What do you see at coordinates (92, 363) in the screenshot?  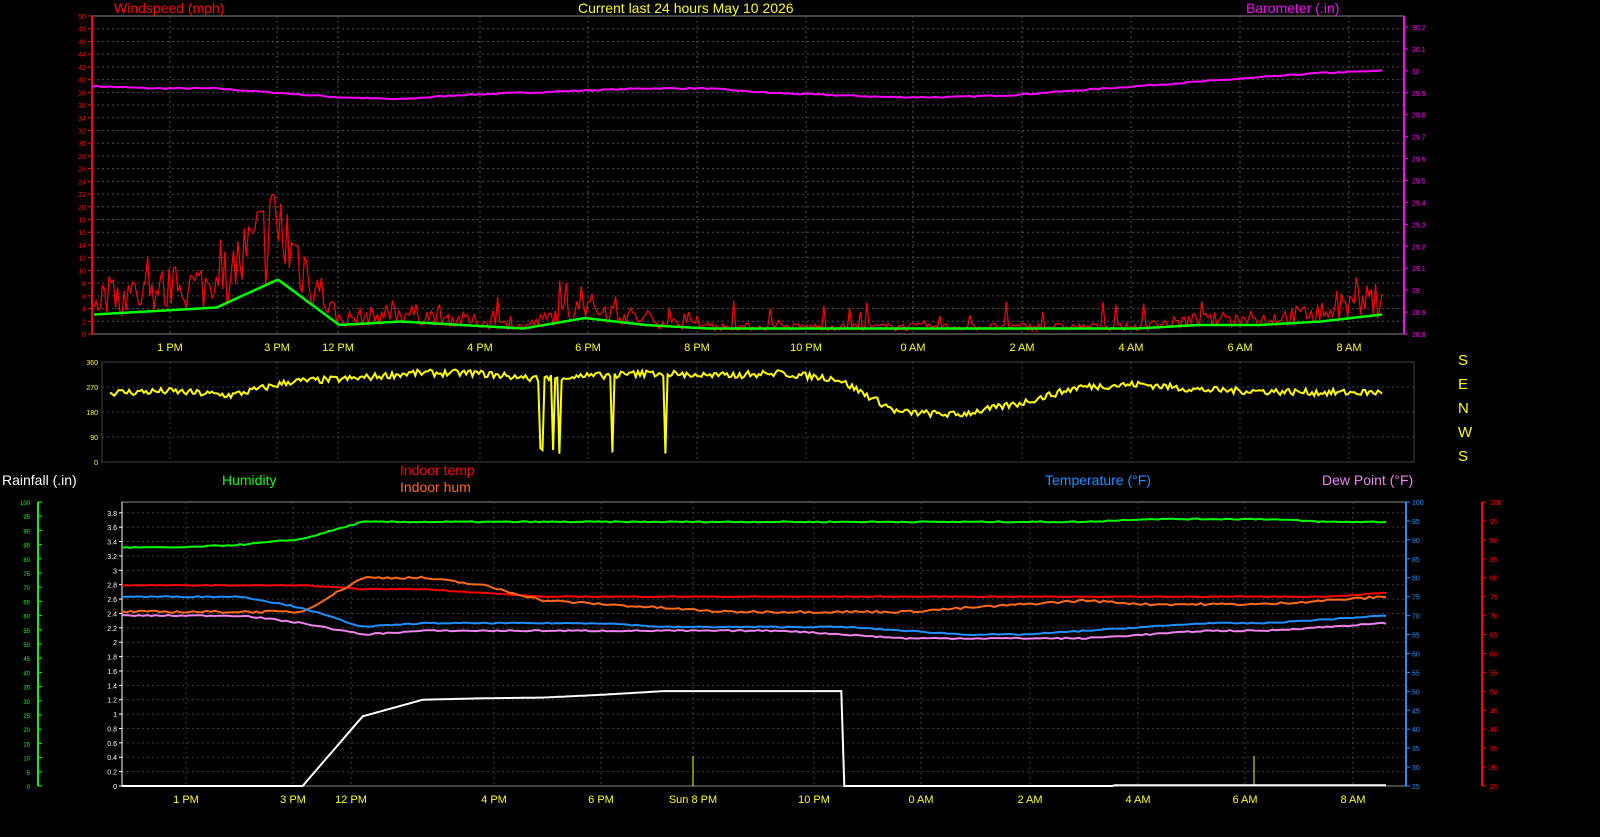 I see `direction-tick-label: 360` at bounding box center [92, 363].